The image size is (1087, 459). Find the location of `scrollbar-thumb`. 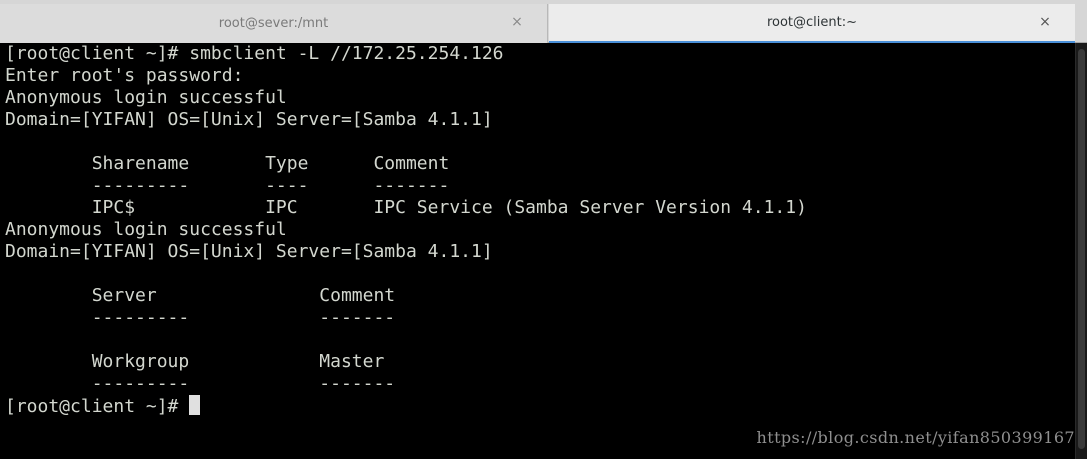

scrollbar-thumb is located at coordinates (1081, 249).